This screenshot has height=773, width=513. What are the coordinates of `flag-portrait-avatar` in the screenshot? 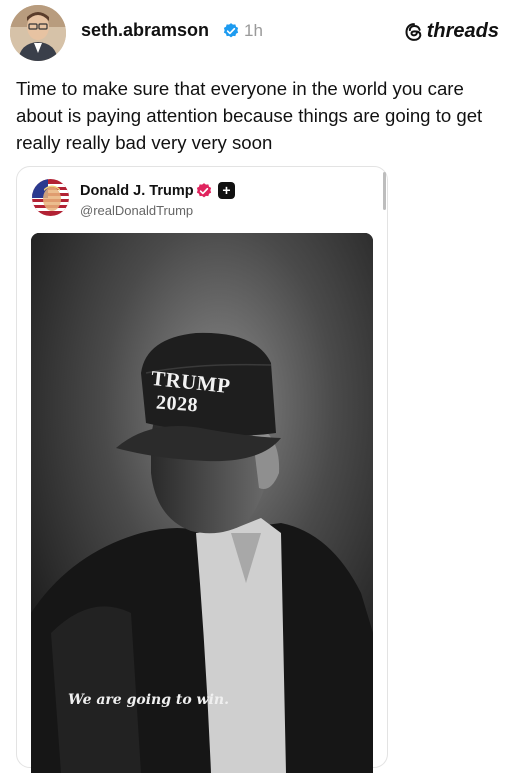 It's located at (50, 197).